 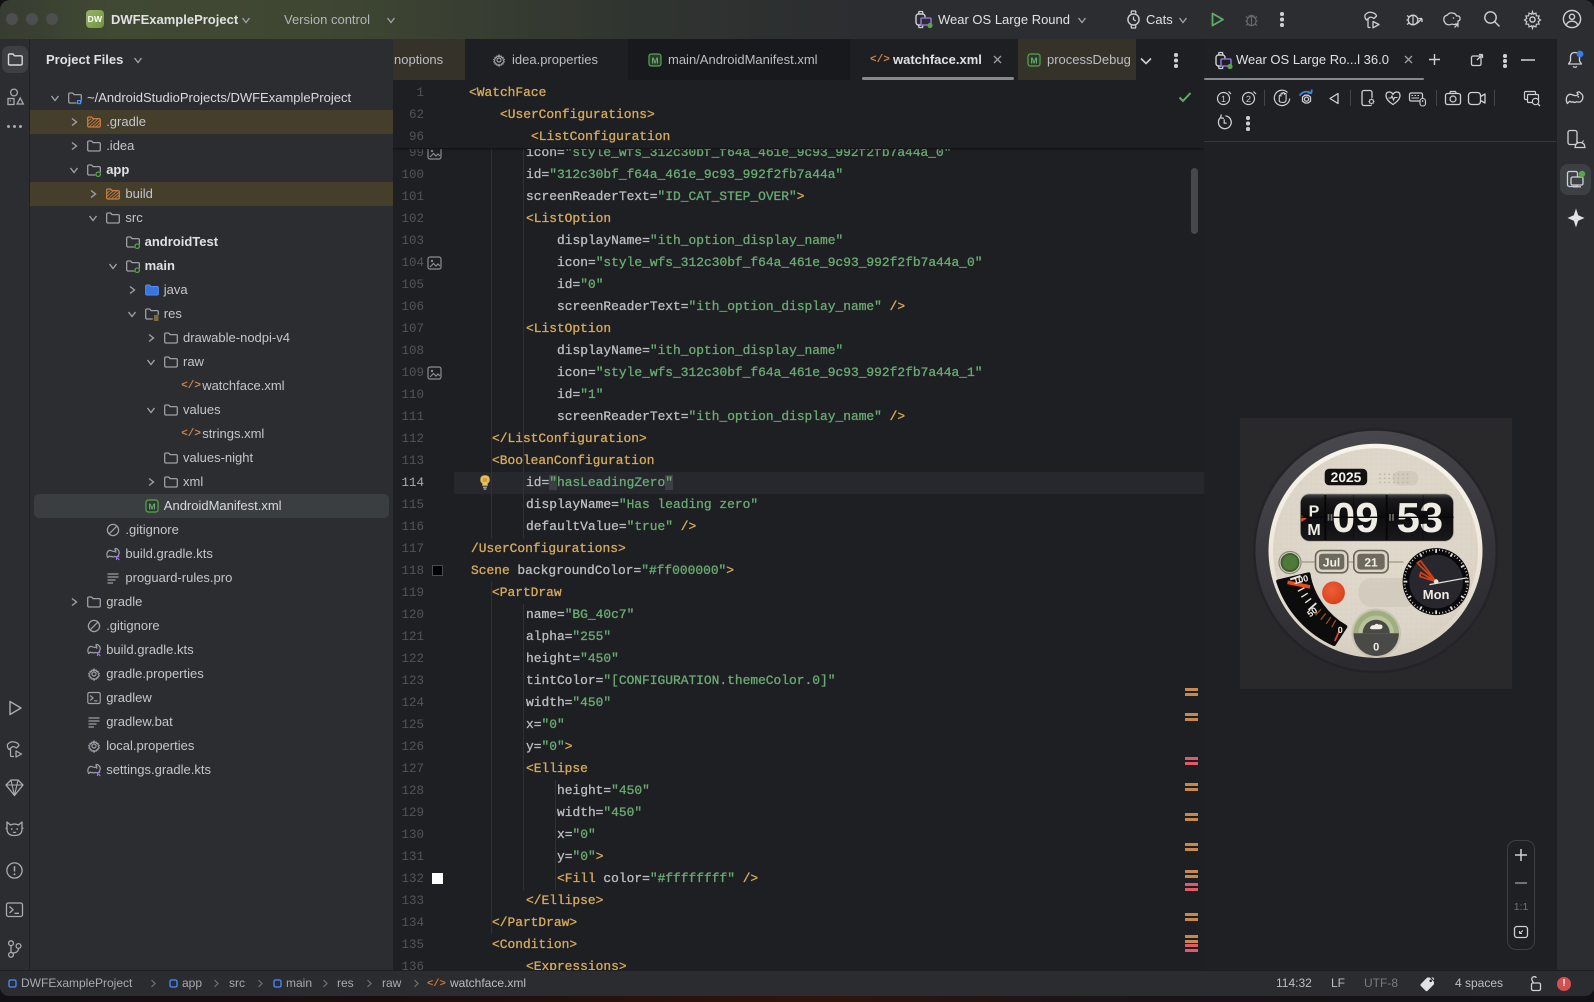 What do you see at coordinates (1223, 99) in the screenshot?
I see `svg-text: 1` at bounding box center [1223, 99].